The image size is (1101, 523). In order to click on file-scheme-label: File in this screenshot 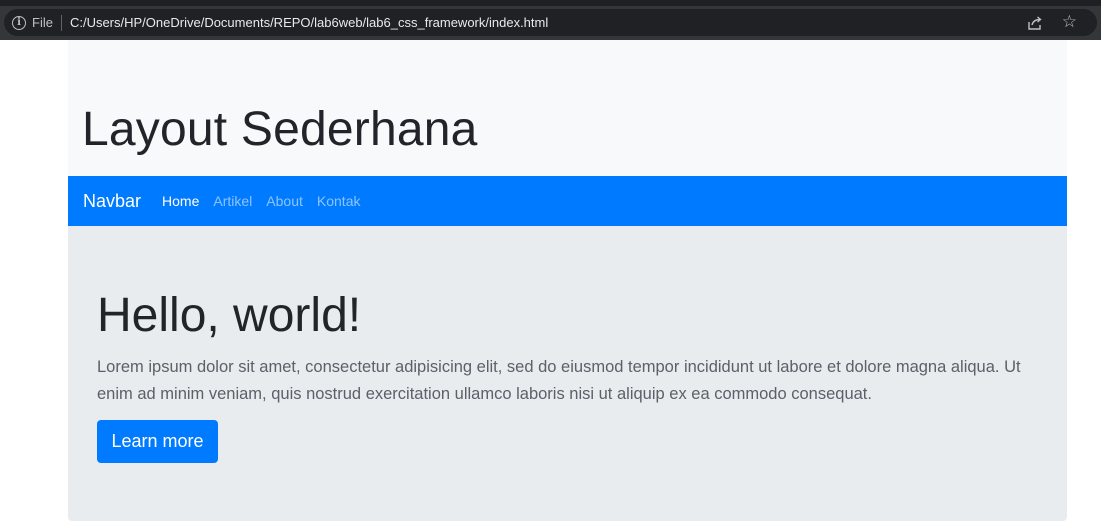, I will do `click(42, 22)`.